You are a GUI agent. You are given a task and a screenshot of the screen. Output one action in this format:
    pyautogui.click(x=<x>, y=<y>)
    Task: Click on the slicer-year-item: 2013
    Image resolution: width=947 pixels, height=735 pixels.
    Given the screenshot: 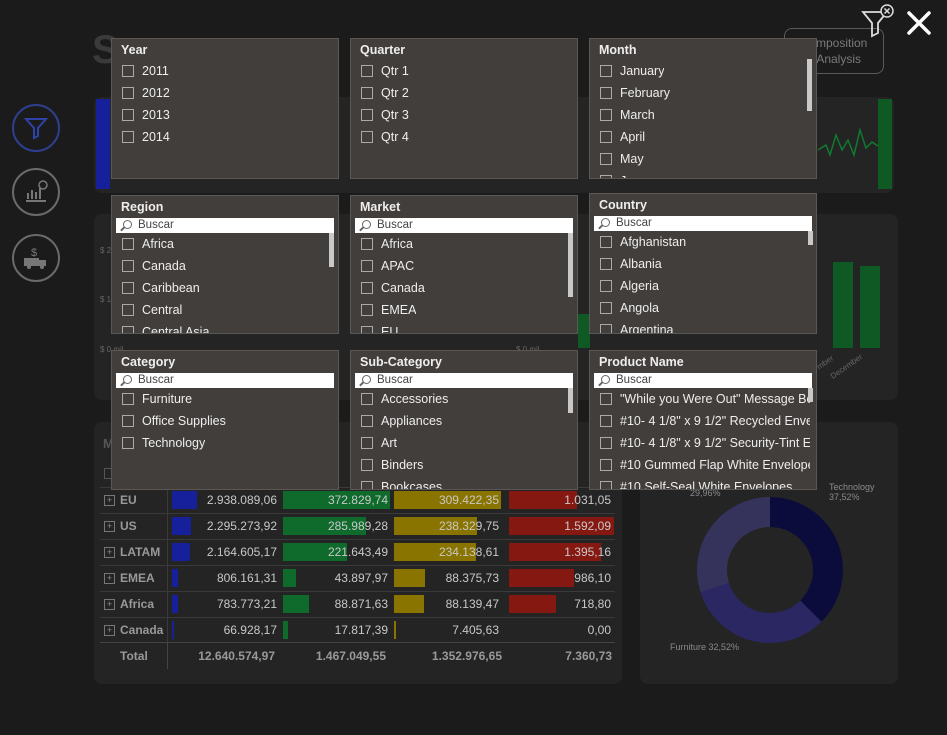 What is the action you would take?
    pyautogui.click(x=146, y=115)
    